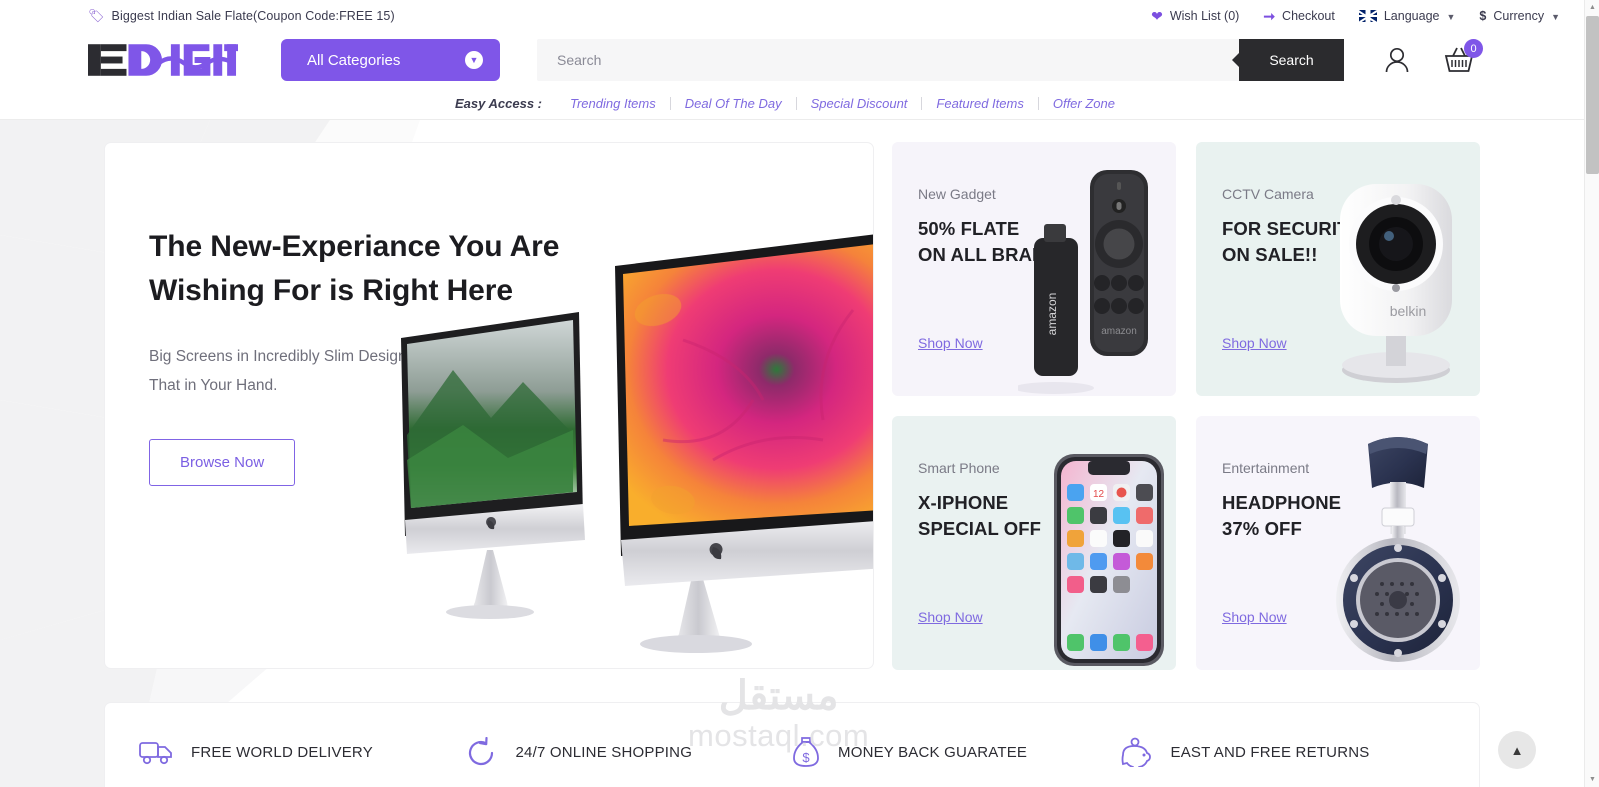 This screenshot has height=787, width=1599. I want to click on checkout-label: Checkout, so click(1308, 16).